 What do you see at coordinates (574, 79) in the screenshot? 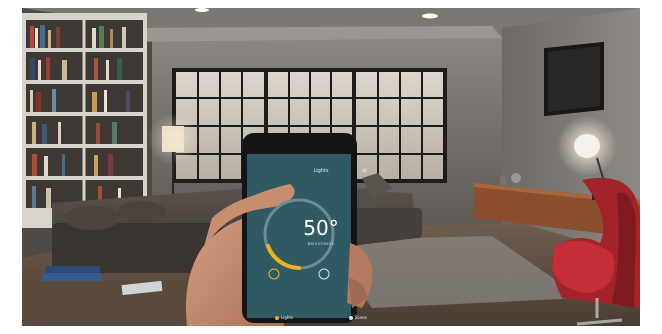
I see `wall-tv` at bounding box center [574, 79].